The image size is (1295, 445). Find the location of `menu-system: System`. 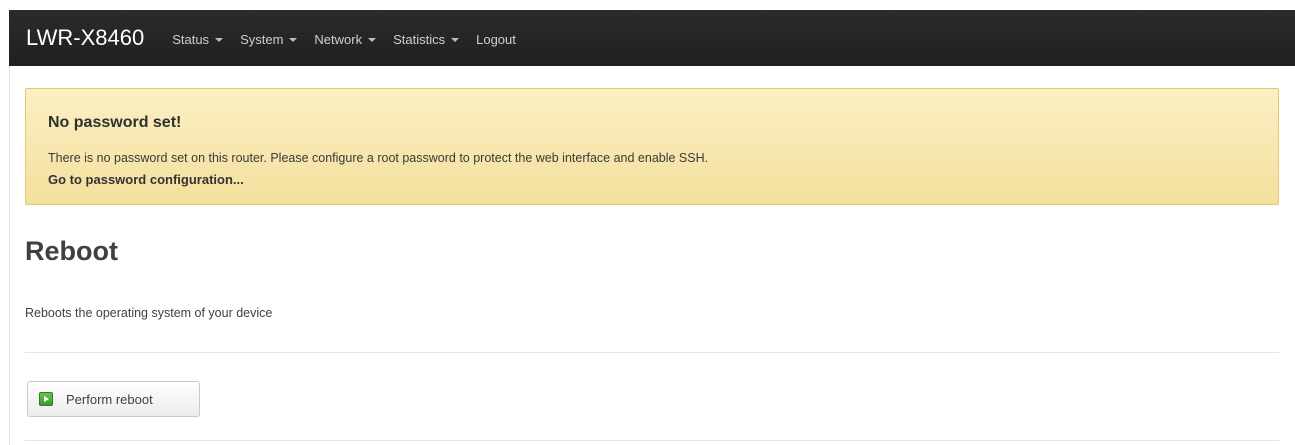

menu-system: System is located at coordinates (269, 38).